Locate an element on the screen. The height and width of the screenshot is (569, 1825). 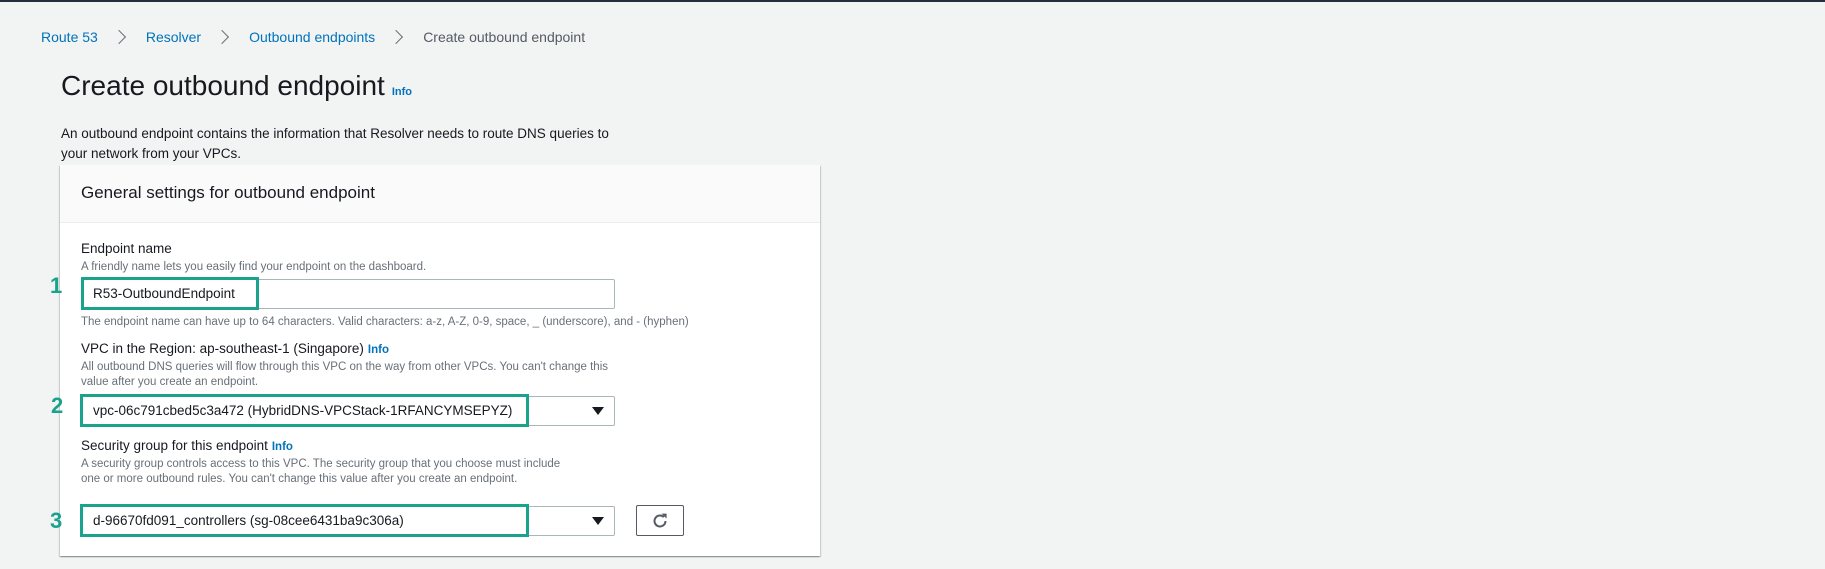
page-header: Create outbound endpoint Info is located at coordinates (236, 86).